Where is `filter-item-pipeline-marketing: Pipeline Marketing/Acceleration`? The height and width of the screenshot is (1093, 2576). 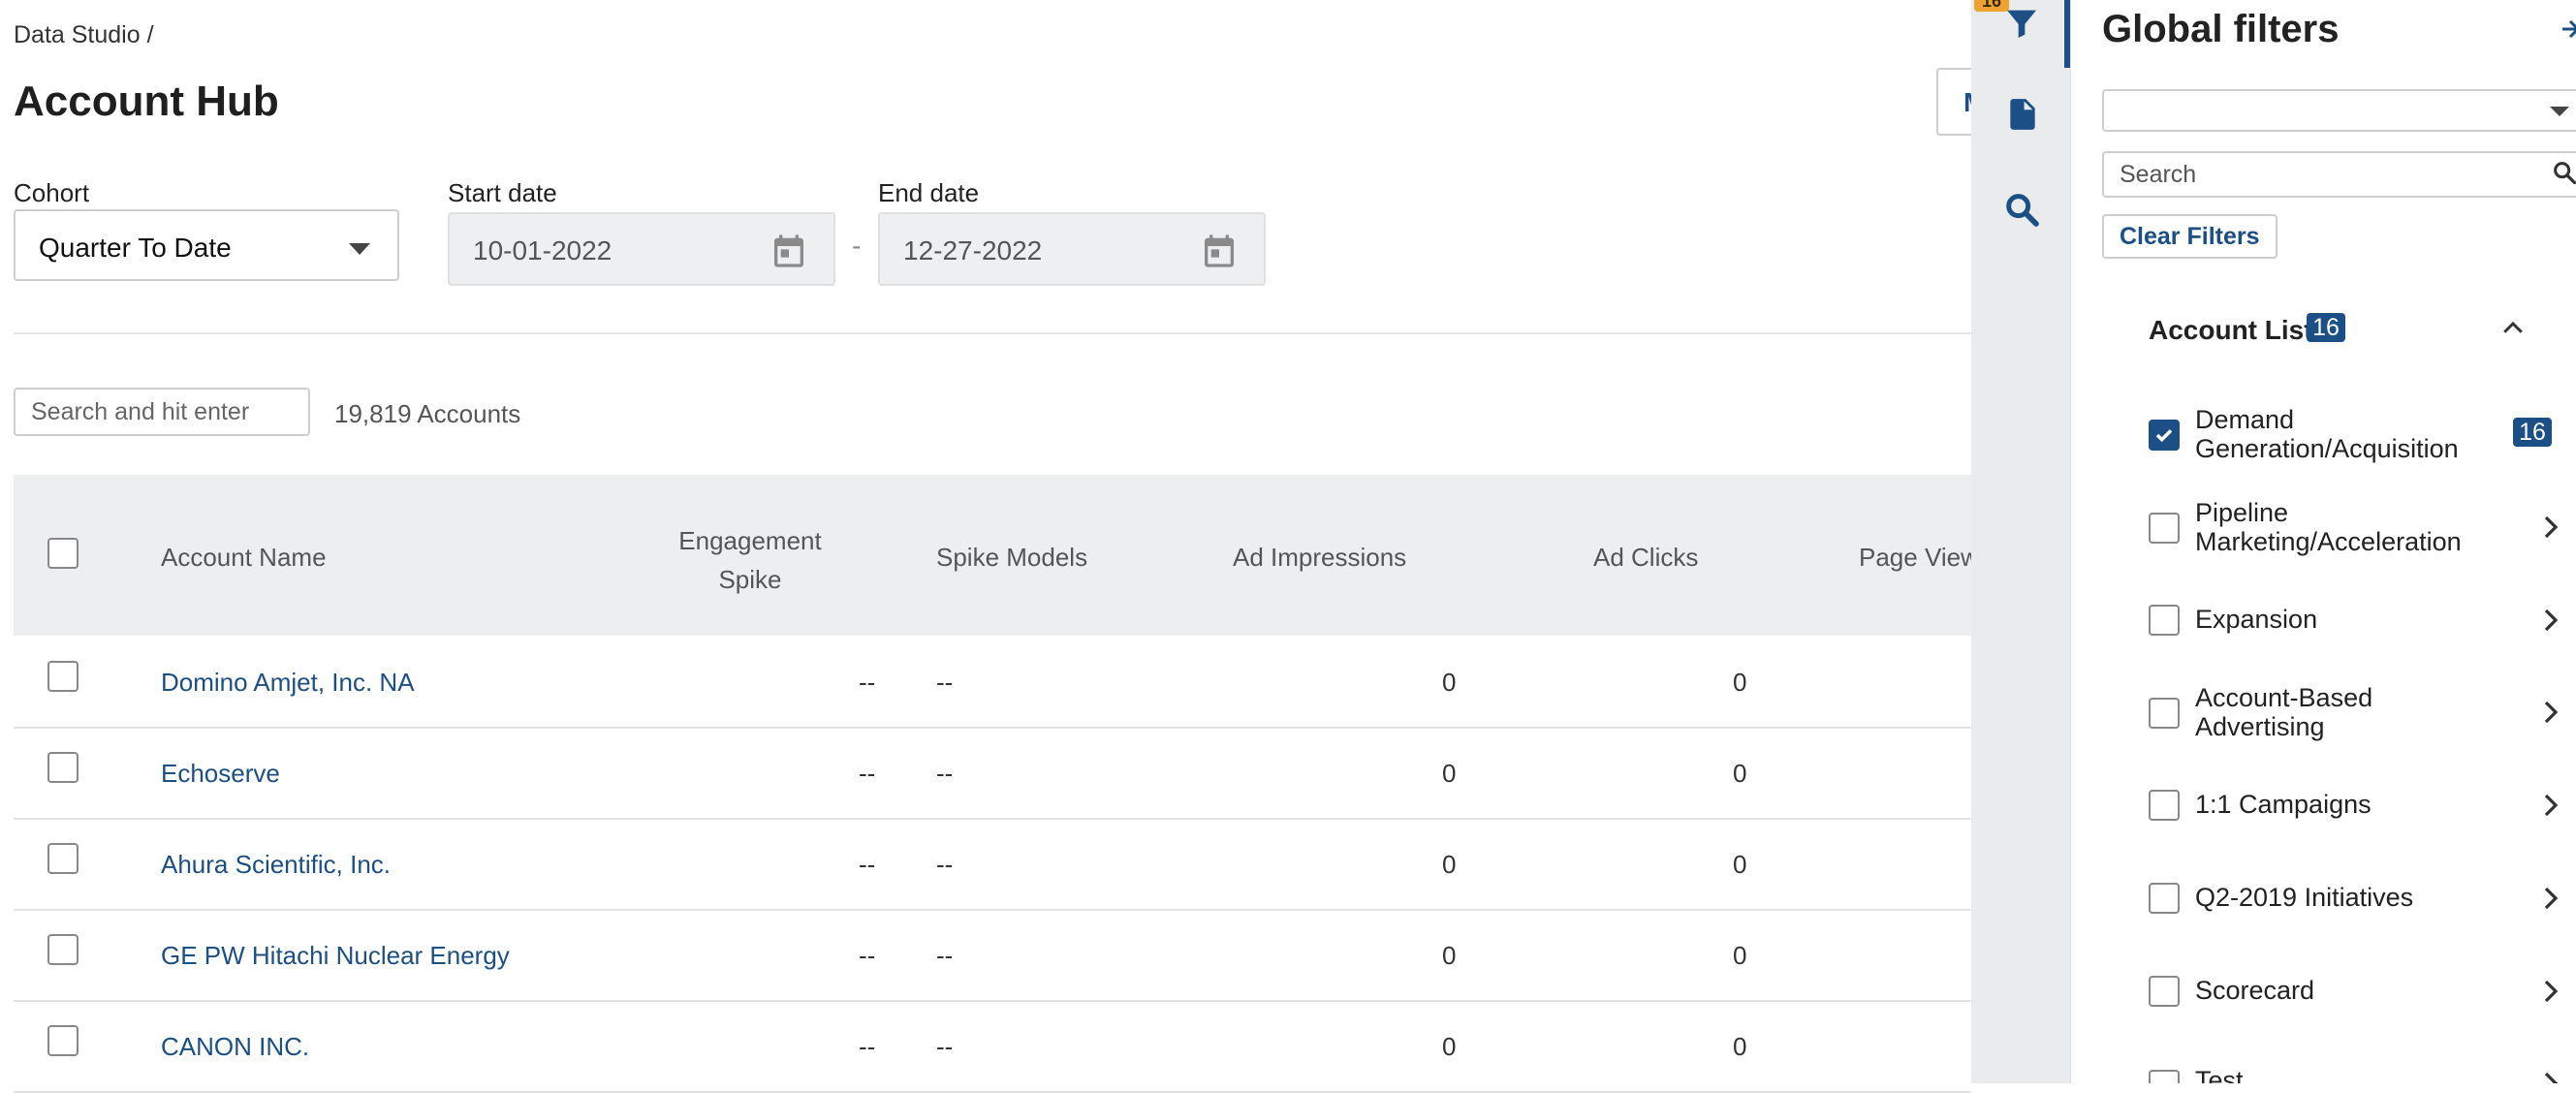 filter-item-pipeline-marketing: Pipeline Marketing/Acceleration is located at coordinates (2362, 527).